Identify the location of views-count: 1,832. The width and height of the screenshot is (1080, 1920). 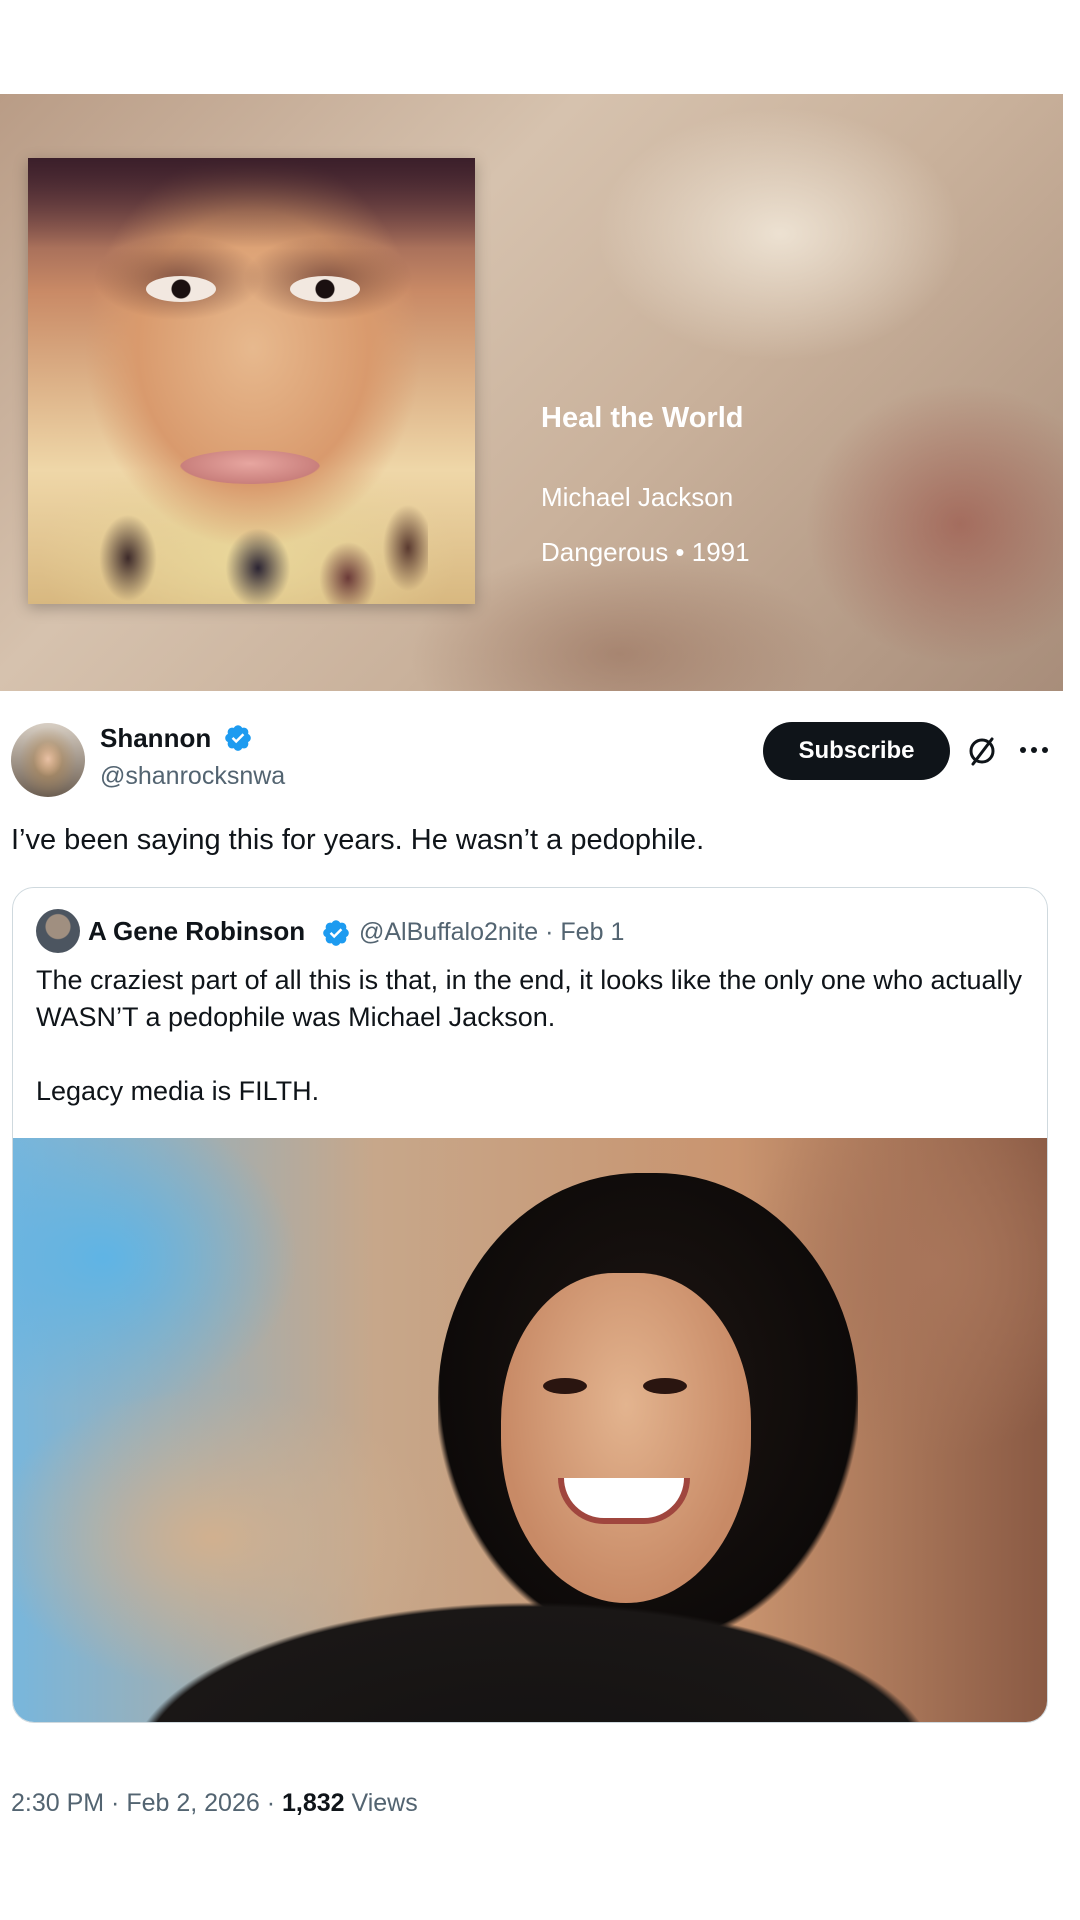
(313, 1803).